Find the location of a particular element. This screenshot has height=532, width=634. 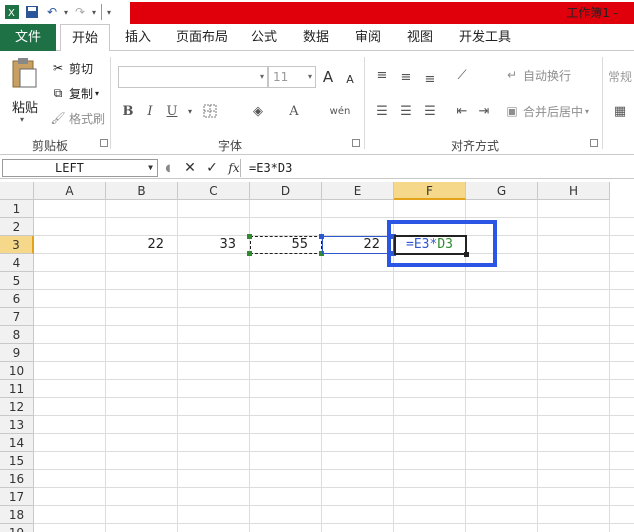

undo-dropdown-icon: ▾ is located at coordinates (66, 12).